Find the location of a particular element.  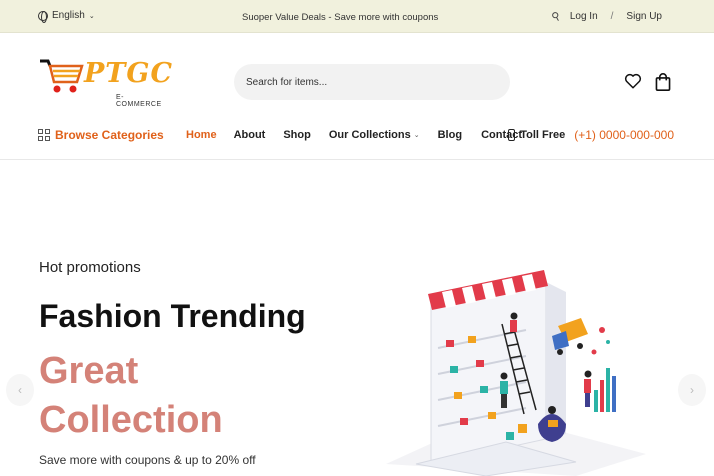

nav-item-collections-label: Our Collections is located at coordinates (369, 135).